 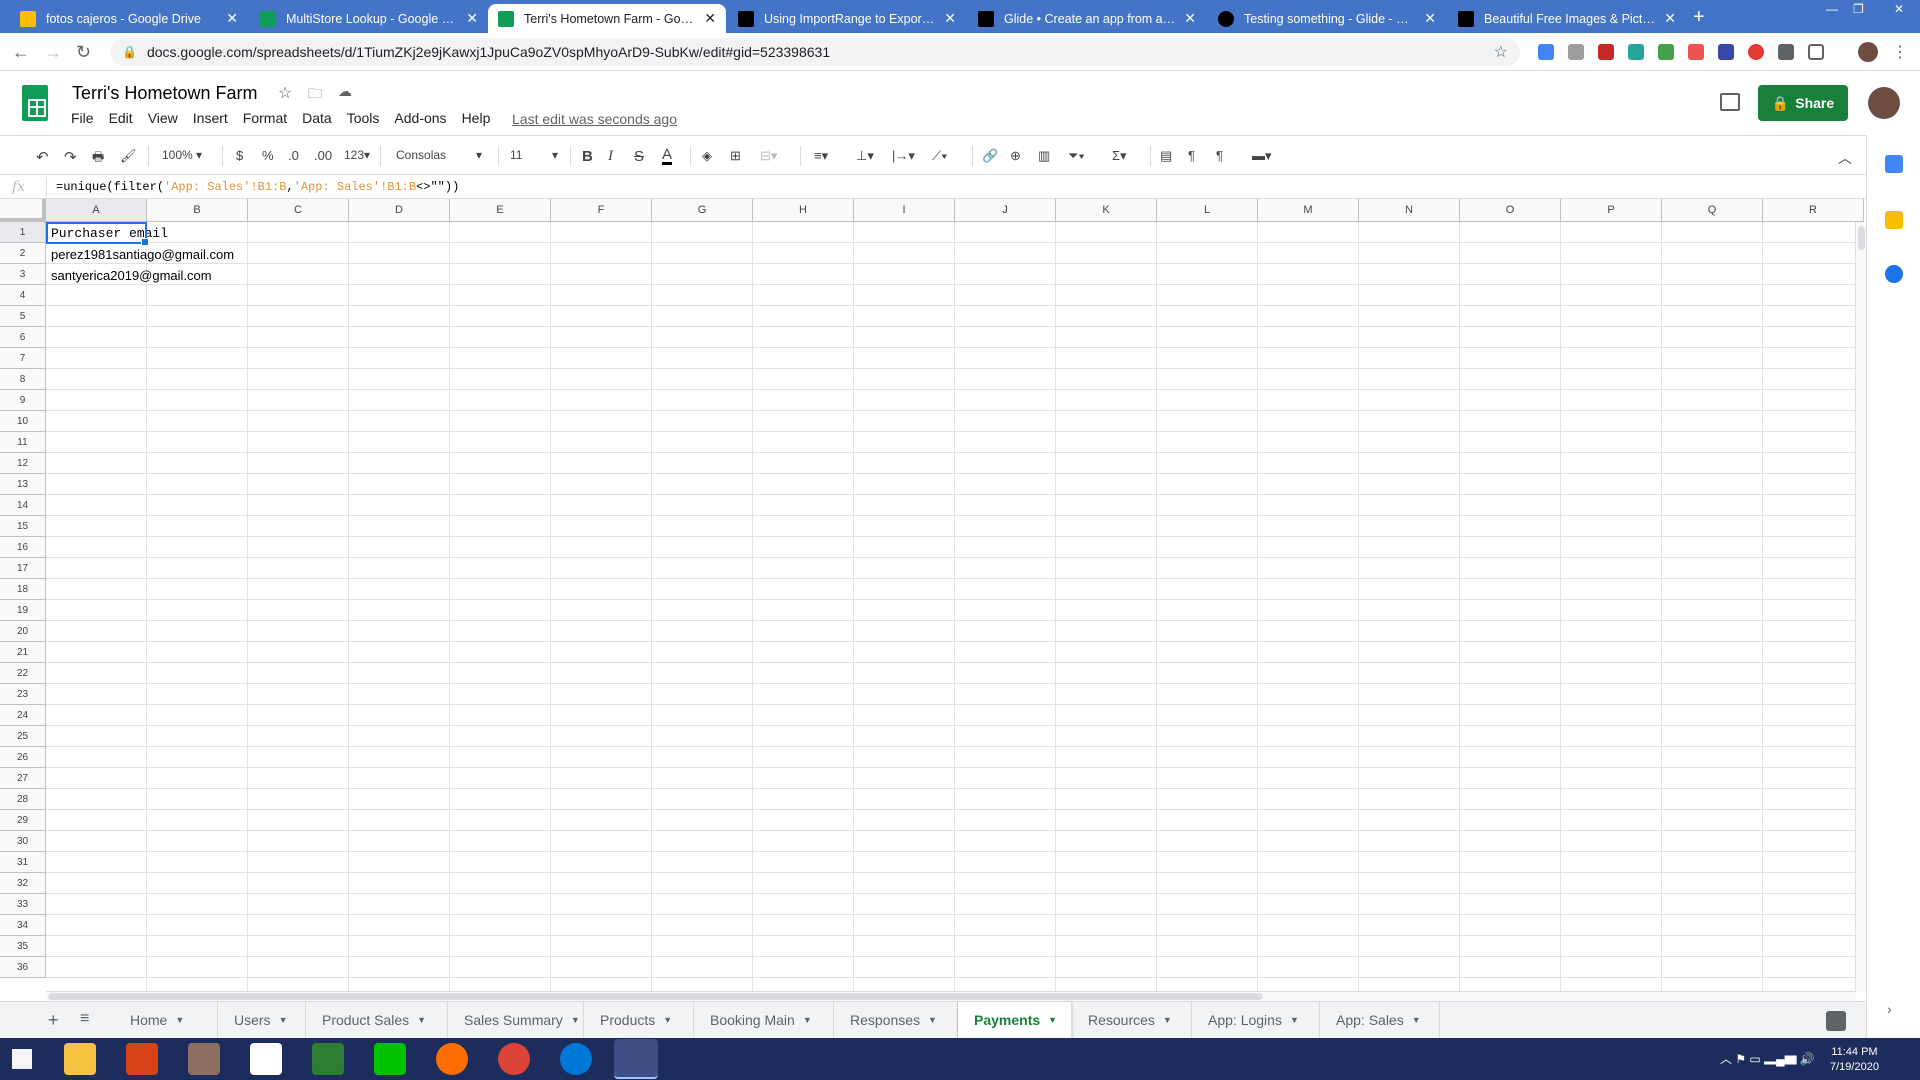 I want to click on pdf-extension-icon, so click(x=1606, y=52).